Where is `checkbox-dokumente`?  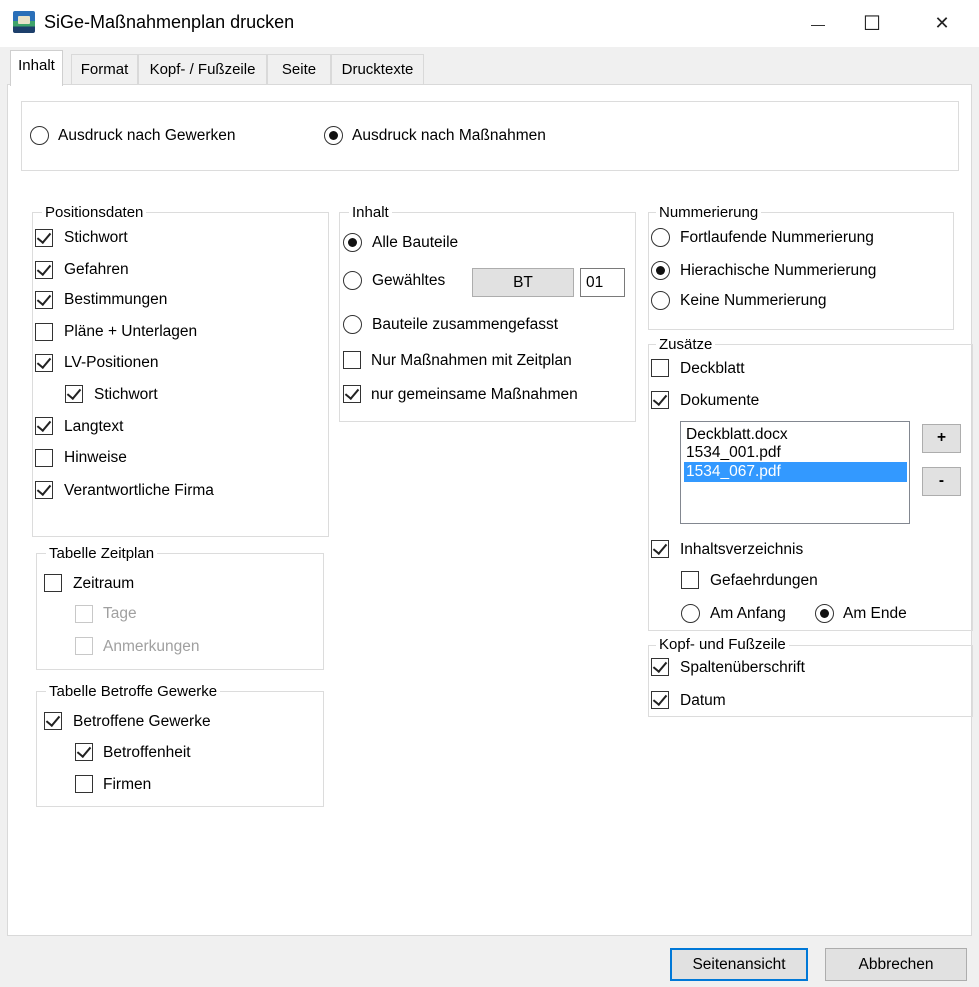 checkbox-dokumente is located at coordinates (660, 400).